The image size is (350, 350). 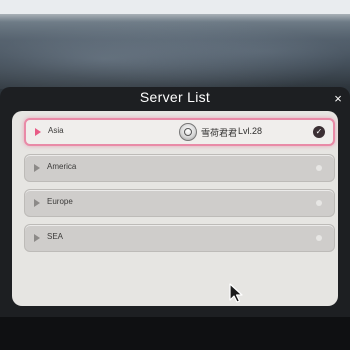 I want to click on mouse-cursor-icon, so click(x=236, y=293).